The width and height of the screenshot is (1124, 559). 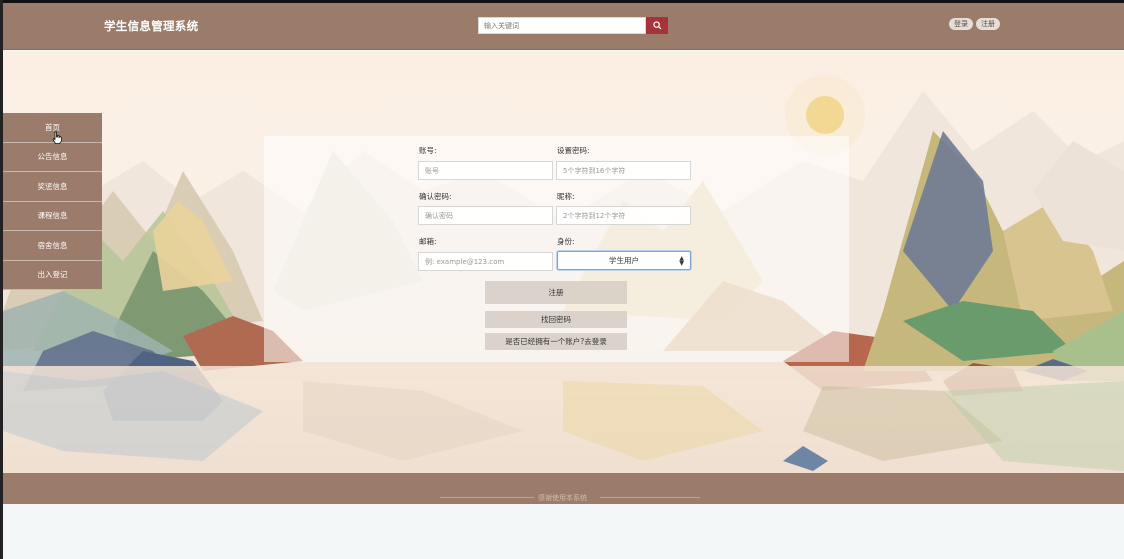 I want to click on sidebar-item-rewards: 奖惩信息, so click(x=52, y=187).